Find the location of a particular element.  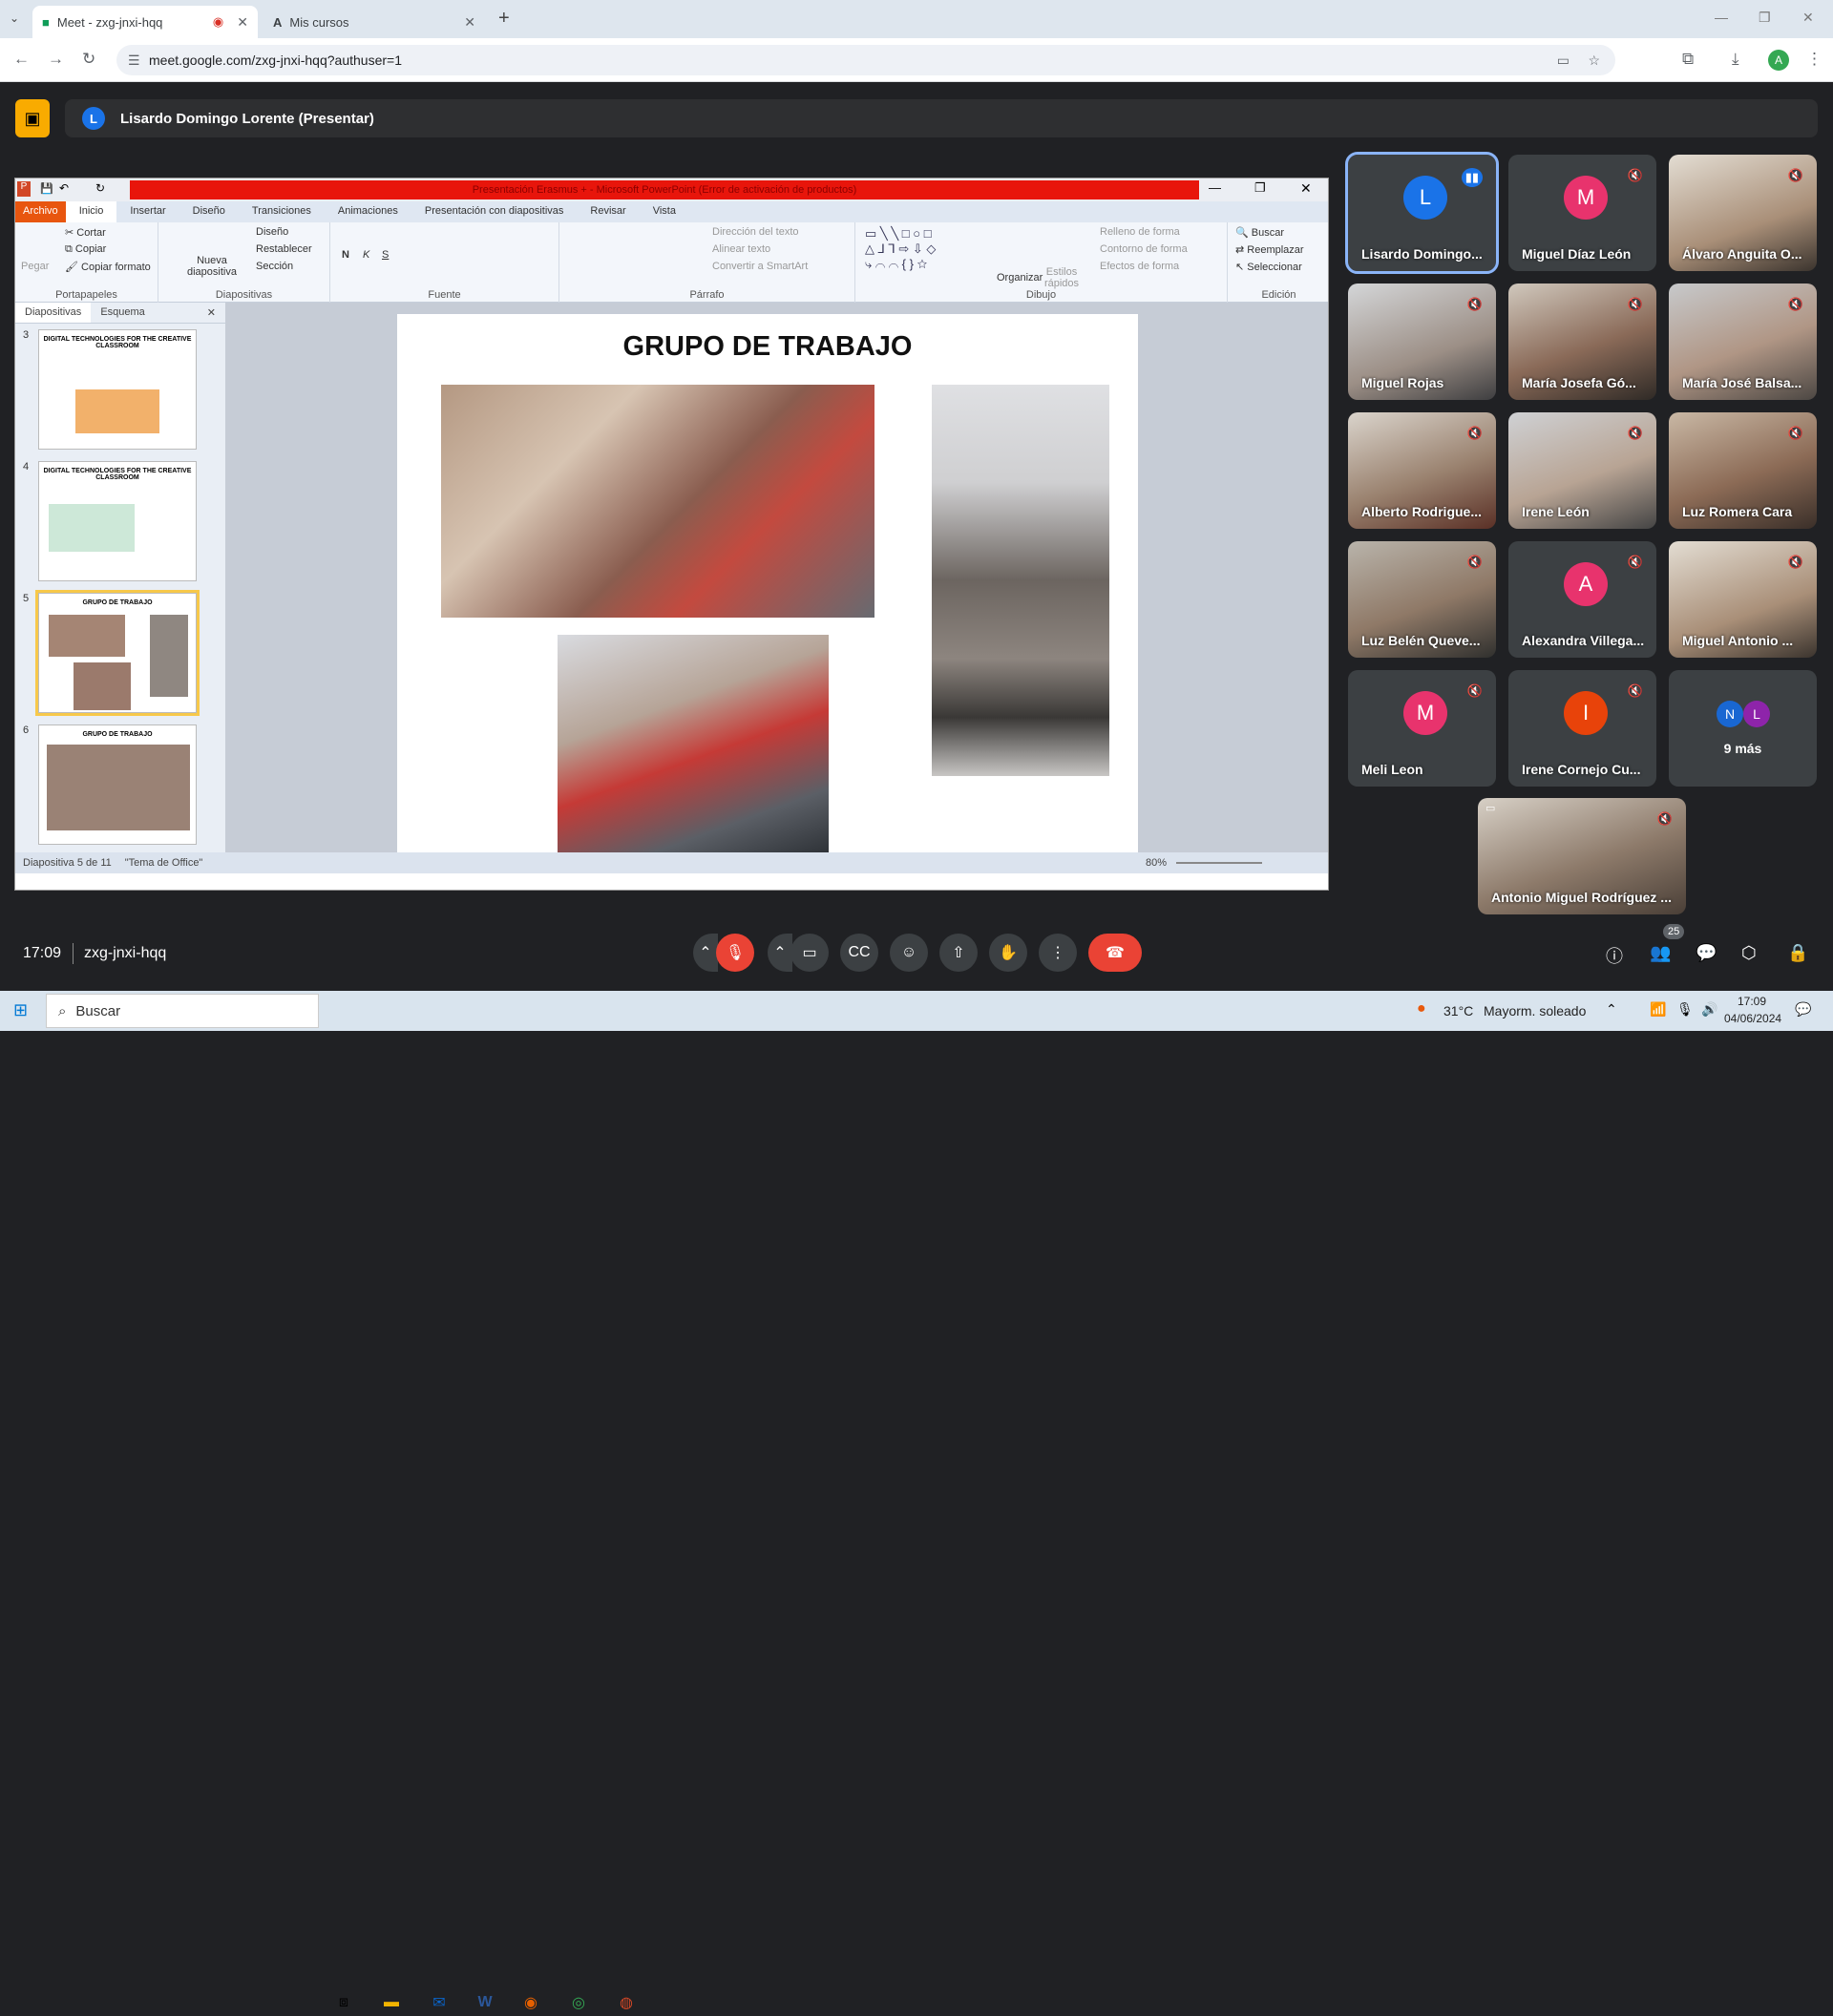

host-controls-icon: 🔒 is located at coordinates (1798, 953).